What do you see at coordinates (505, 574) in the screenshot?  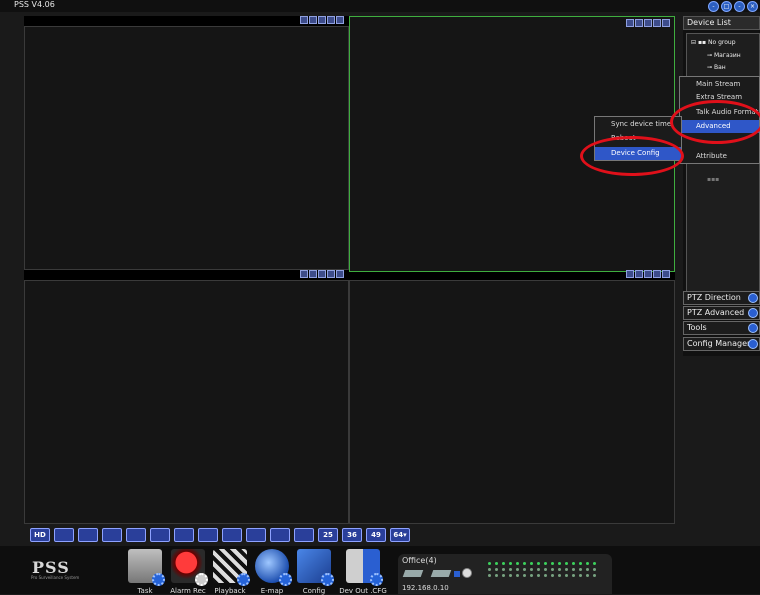 I see `office-status-panel: Office(4) 192.168.0.10` at bounding box center [505, 574].